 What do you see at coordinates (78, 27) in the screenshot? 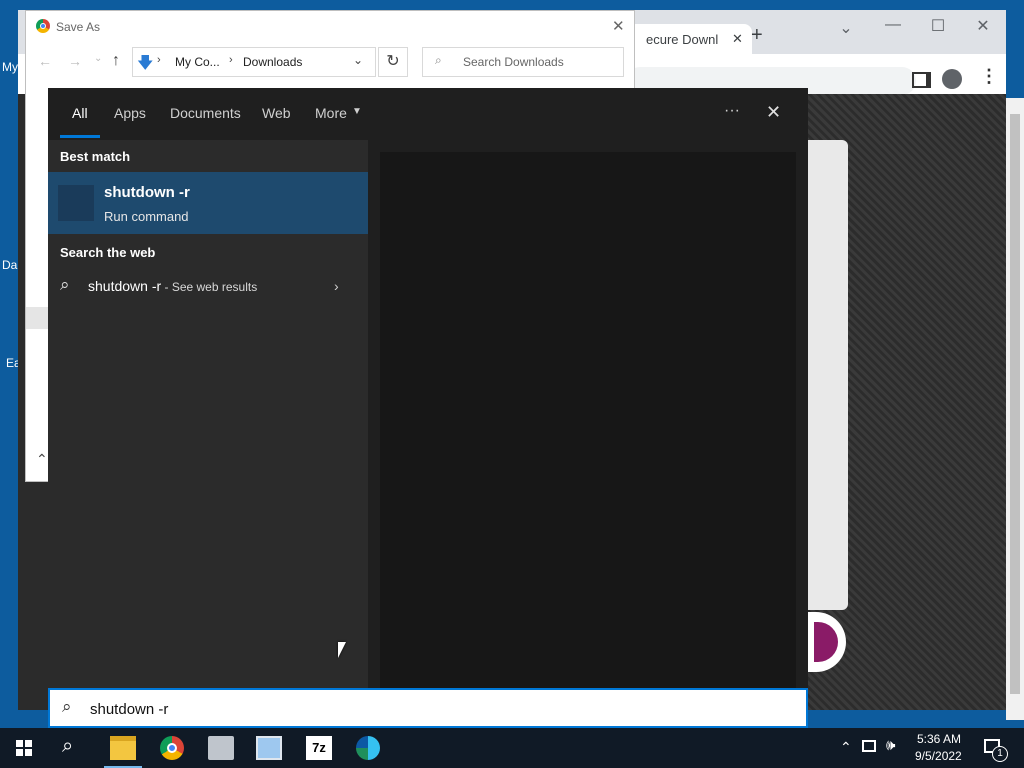
I see `dialog-title: Save As` at bounding box center [78, 27].